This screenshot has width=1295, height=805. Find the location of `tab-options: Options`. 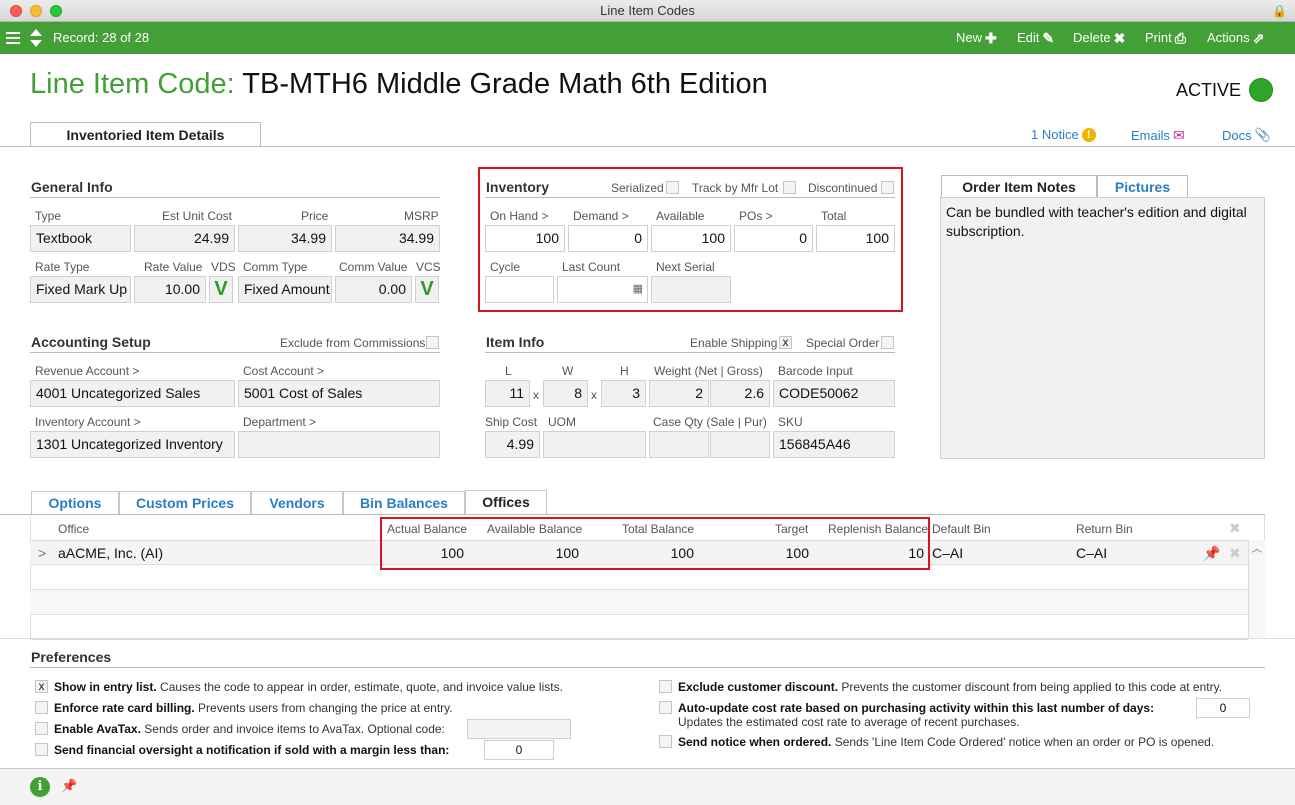

tab-options: Options is located at coordinates (75, 502).